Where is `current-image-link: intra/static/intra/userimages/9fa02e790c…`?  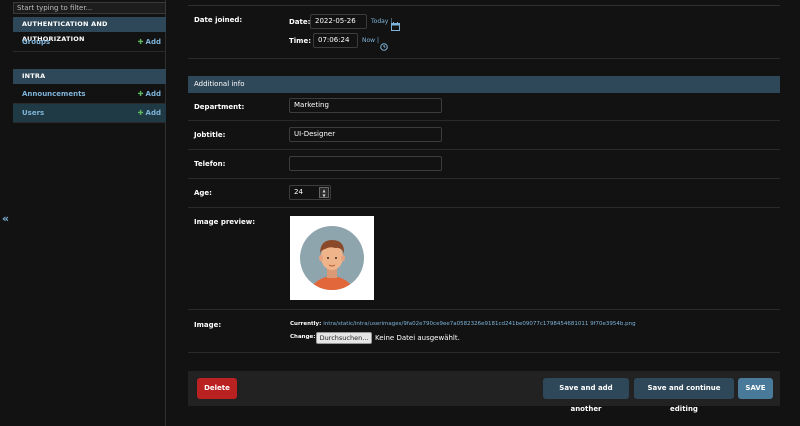 current-image-link: intra/static/intra/userimages/9fa02e790c… is located at coordinates (479, 324).